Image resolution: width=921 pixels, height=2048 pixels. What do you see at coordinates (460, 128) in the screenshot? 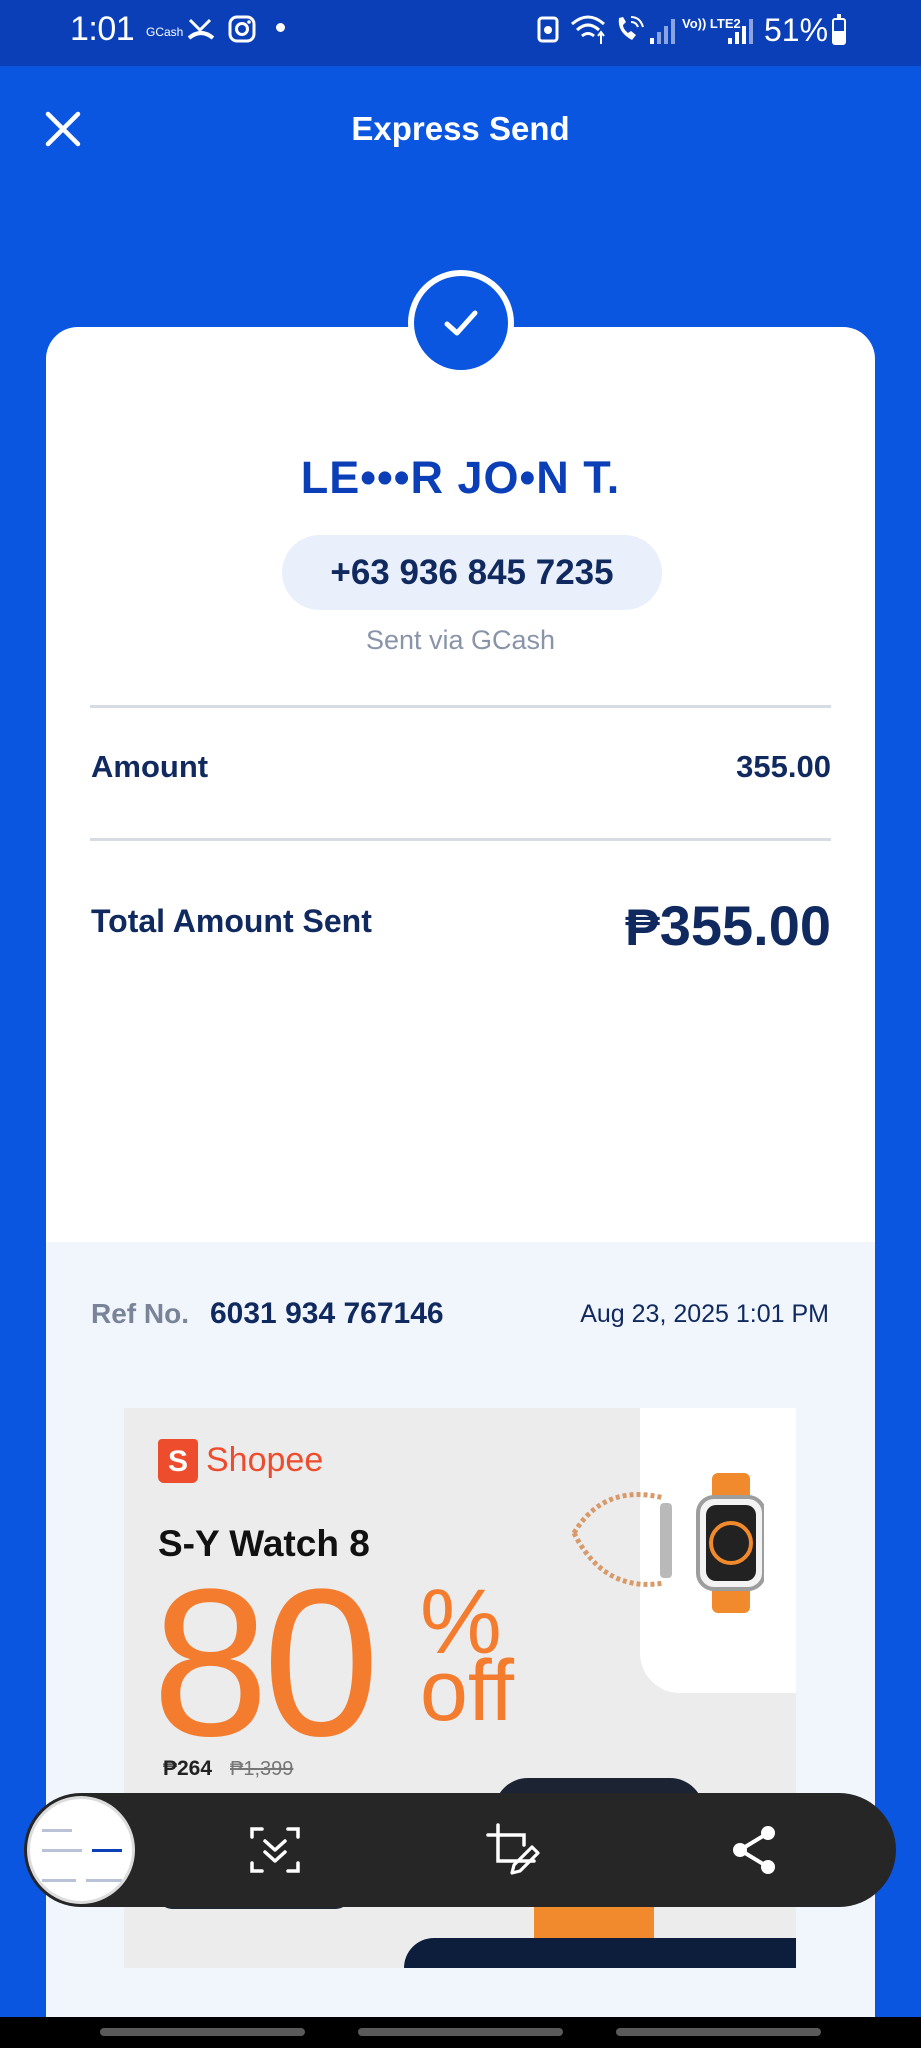
I see `page-title: Express Send` at bounding box center [460, 128].